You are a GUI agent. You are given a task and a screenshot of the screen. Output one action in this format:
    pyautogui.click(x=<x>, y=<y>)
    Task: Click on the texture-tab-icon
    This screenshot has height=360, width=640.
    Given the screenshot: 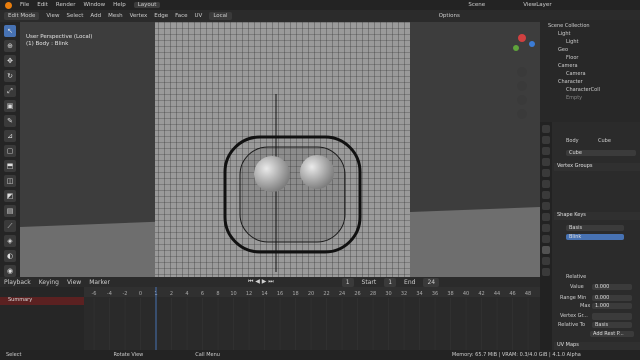 What is the action you would take?
    pyautogui.click(x=546, y=272)
    